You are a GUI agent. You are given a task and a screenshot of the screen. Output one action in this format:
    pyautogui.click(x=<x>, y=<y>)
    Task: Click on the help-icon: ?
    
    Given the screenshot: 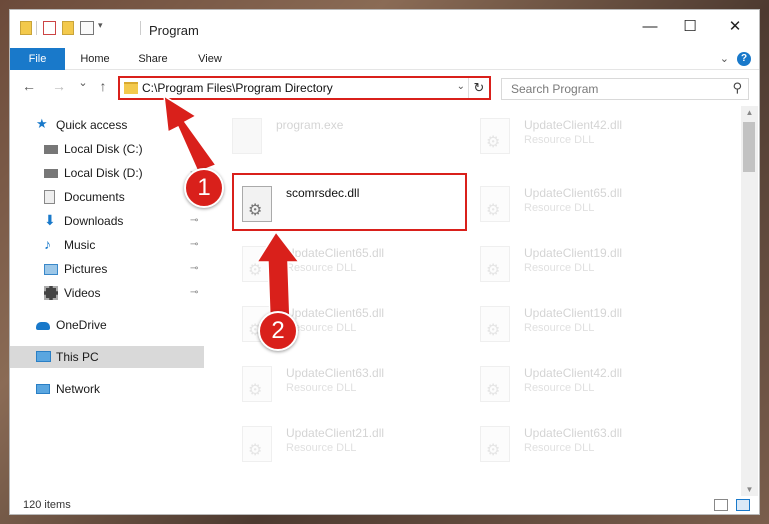 What is the action you would take?
    pyautogui.click(x=744, y=59)
    